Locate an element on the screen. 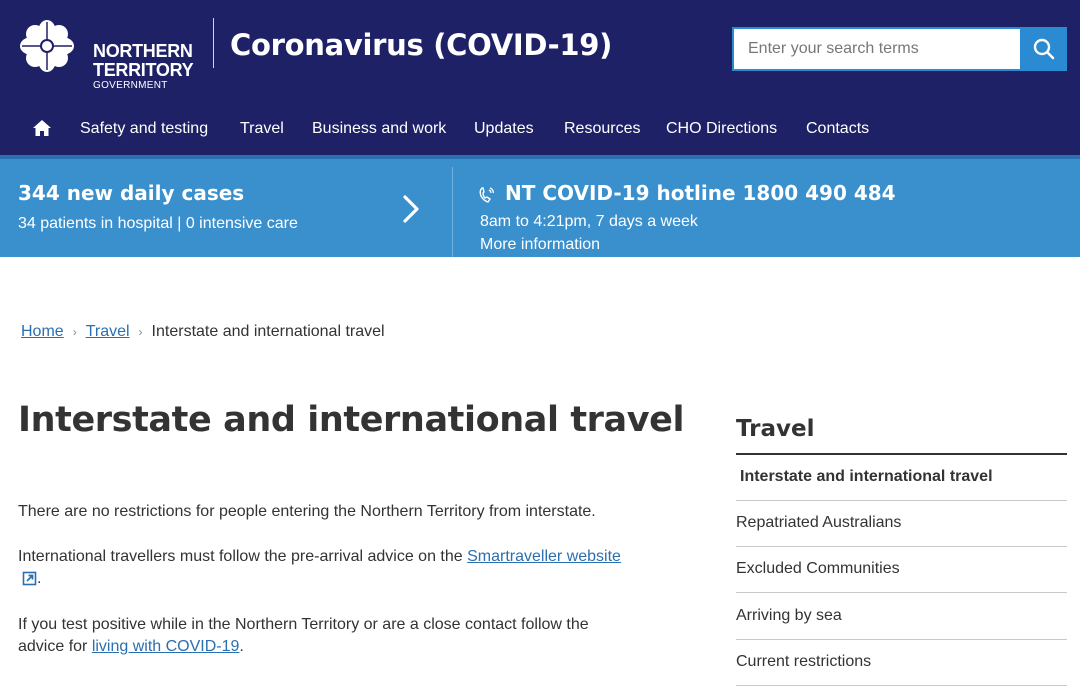 The height and width of the screenshot is (686, 1080). smartraveller-link: Smartraveller website is located at coordinates (544, 556).